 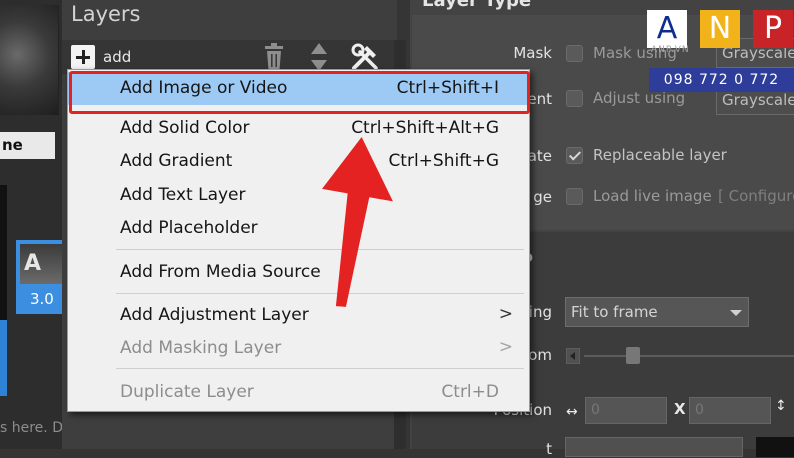 What do you see at coordinates (660, 155) in the screenshot?
I see `replaceable-layer-label: Replaceable layer` at bounding box center [660, 155].